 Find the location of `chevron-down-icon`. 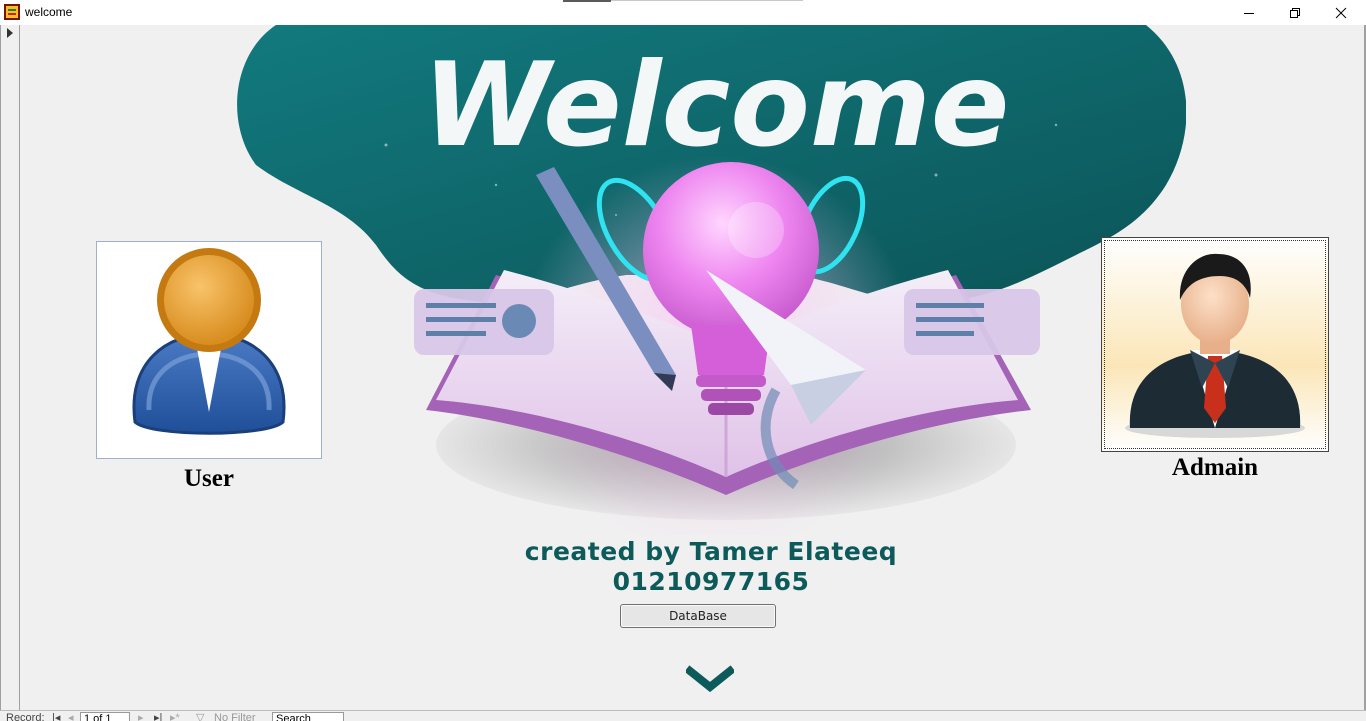

chevron-down-icon is located at coordinates (710, 680).